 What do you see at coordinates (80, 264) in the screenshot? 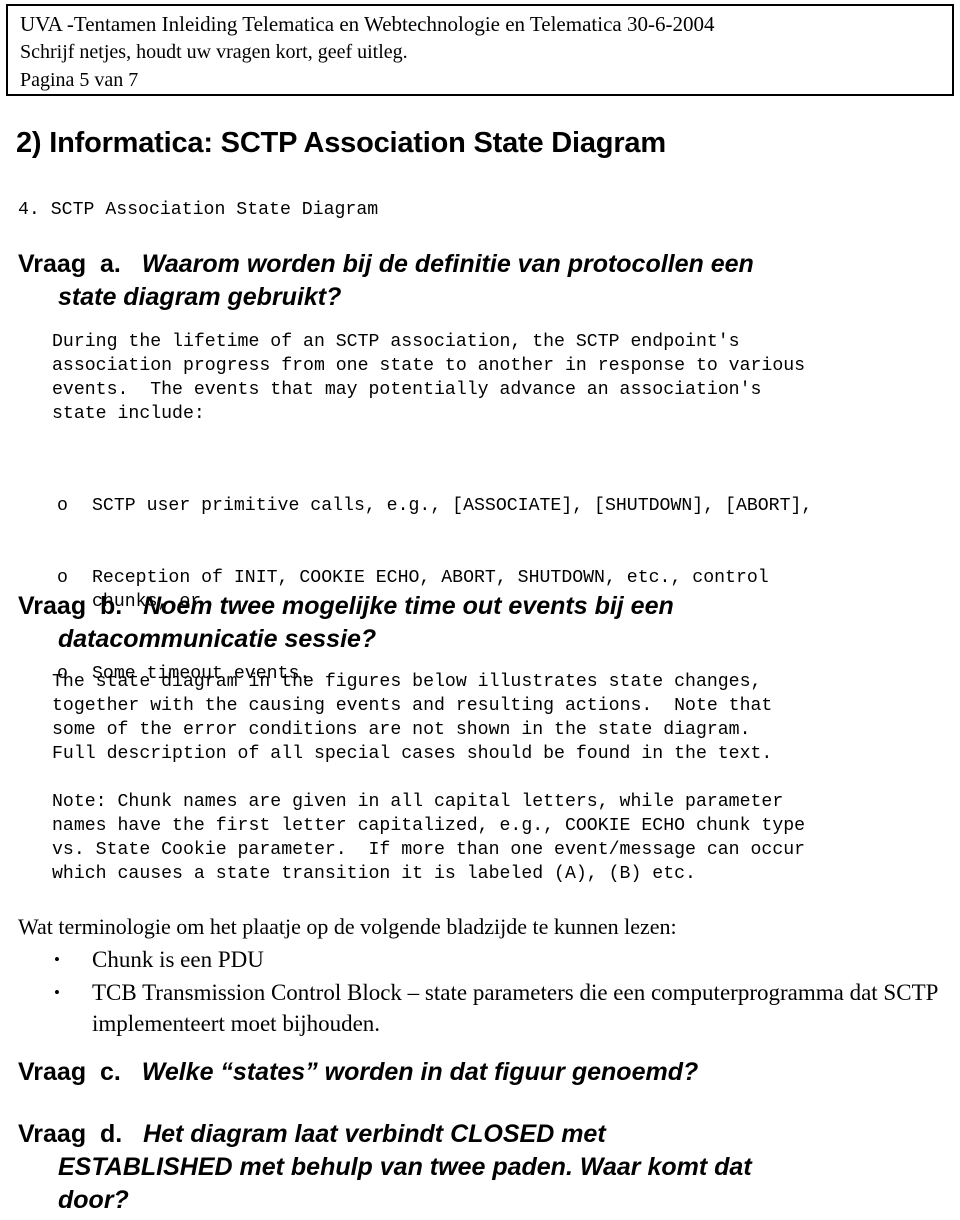
I see `question-a-label: Vraag a.` at bounding box center [80, 264].